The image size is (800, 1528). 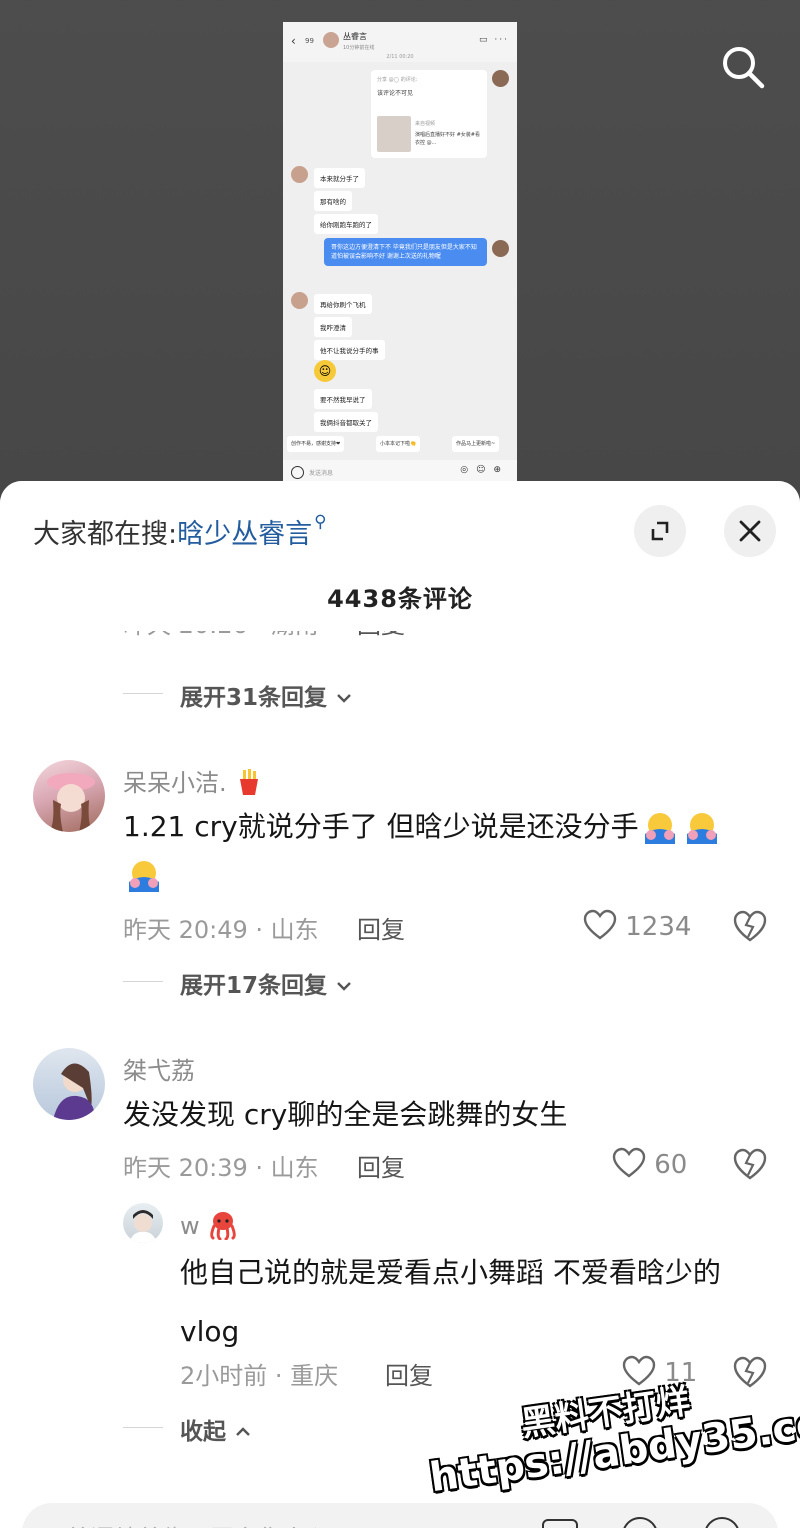 What do you see at coordinates (640, 1522) in the screenshot?
I see `at-icon` at bounding box center [640, 1522].